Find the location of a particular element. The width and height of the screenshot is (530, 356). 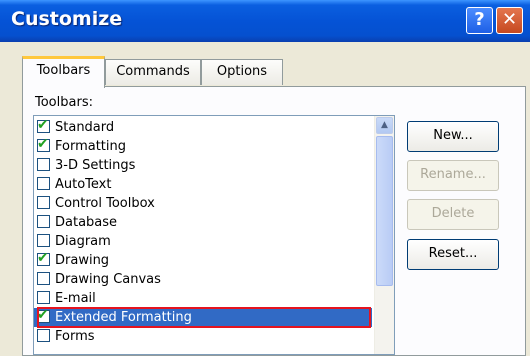

tab-label: Options is located at coordinates (242, 71).